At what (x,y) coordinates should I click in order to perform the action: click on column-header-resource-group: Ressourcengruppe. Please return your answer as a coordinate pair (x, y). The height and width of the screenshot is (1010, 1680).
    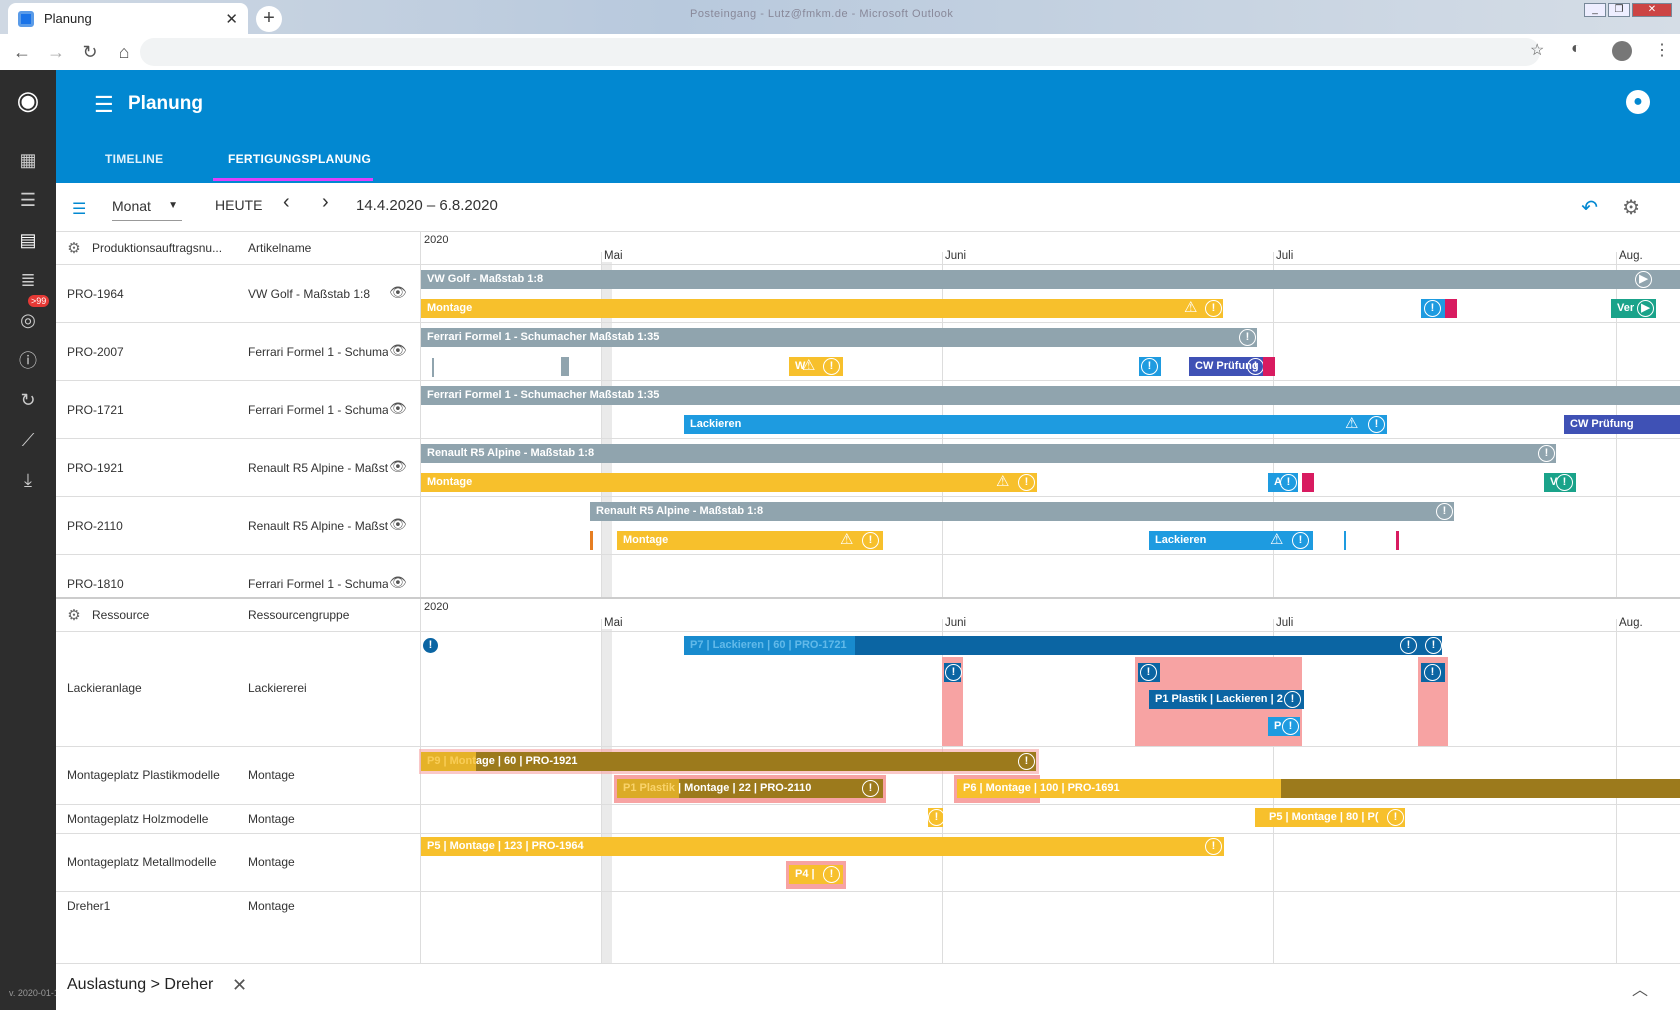
    Looking at the image, I should click on (298, 615).